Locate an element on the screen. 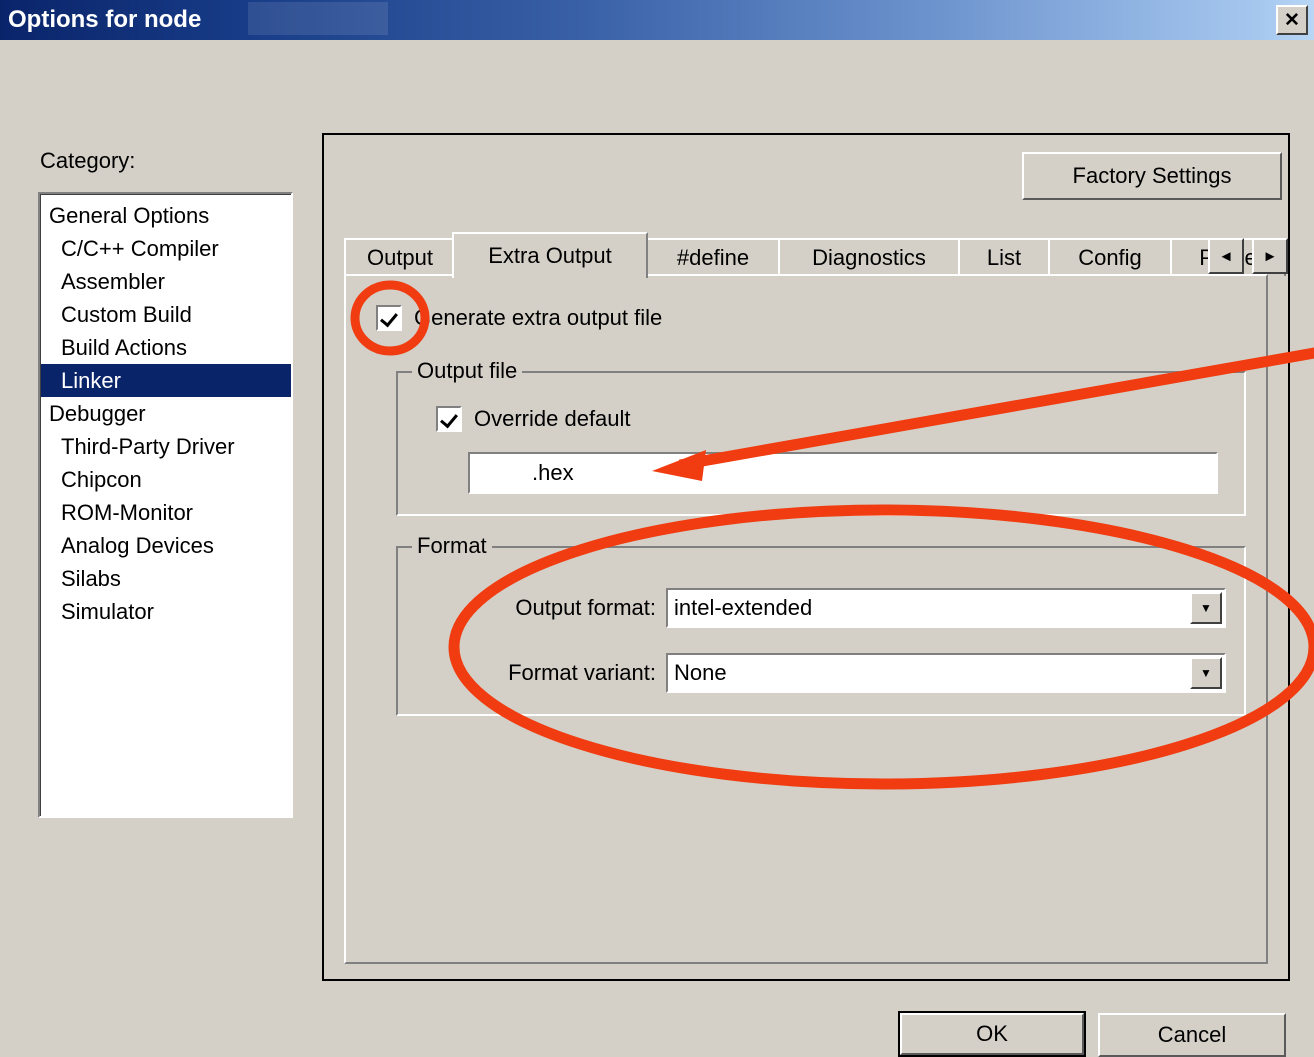 Image resolution: width=1314 pixels, height=1057 pixels. format-variant-row: Format variant: None ▼ is located at coordinates (846, 673).